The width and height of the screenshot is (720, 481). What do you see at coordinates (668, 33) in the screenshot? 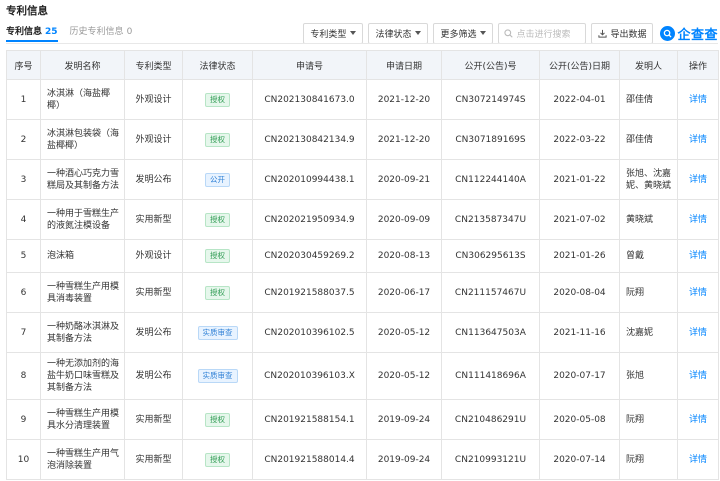
I see `logo-mark-icon` at bounding box center [668, 33].